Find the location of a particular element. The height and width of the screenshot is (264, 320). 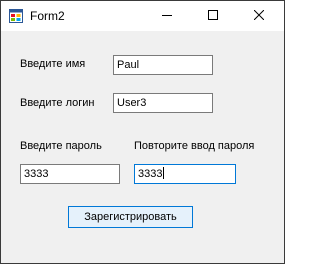

minimize-icon is located at coordinates (167, 16).